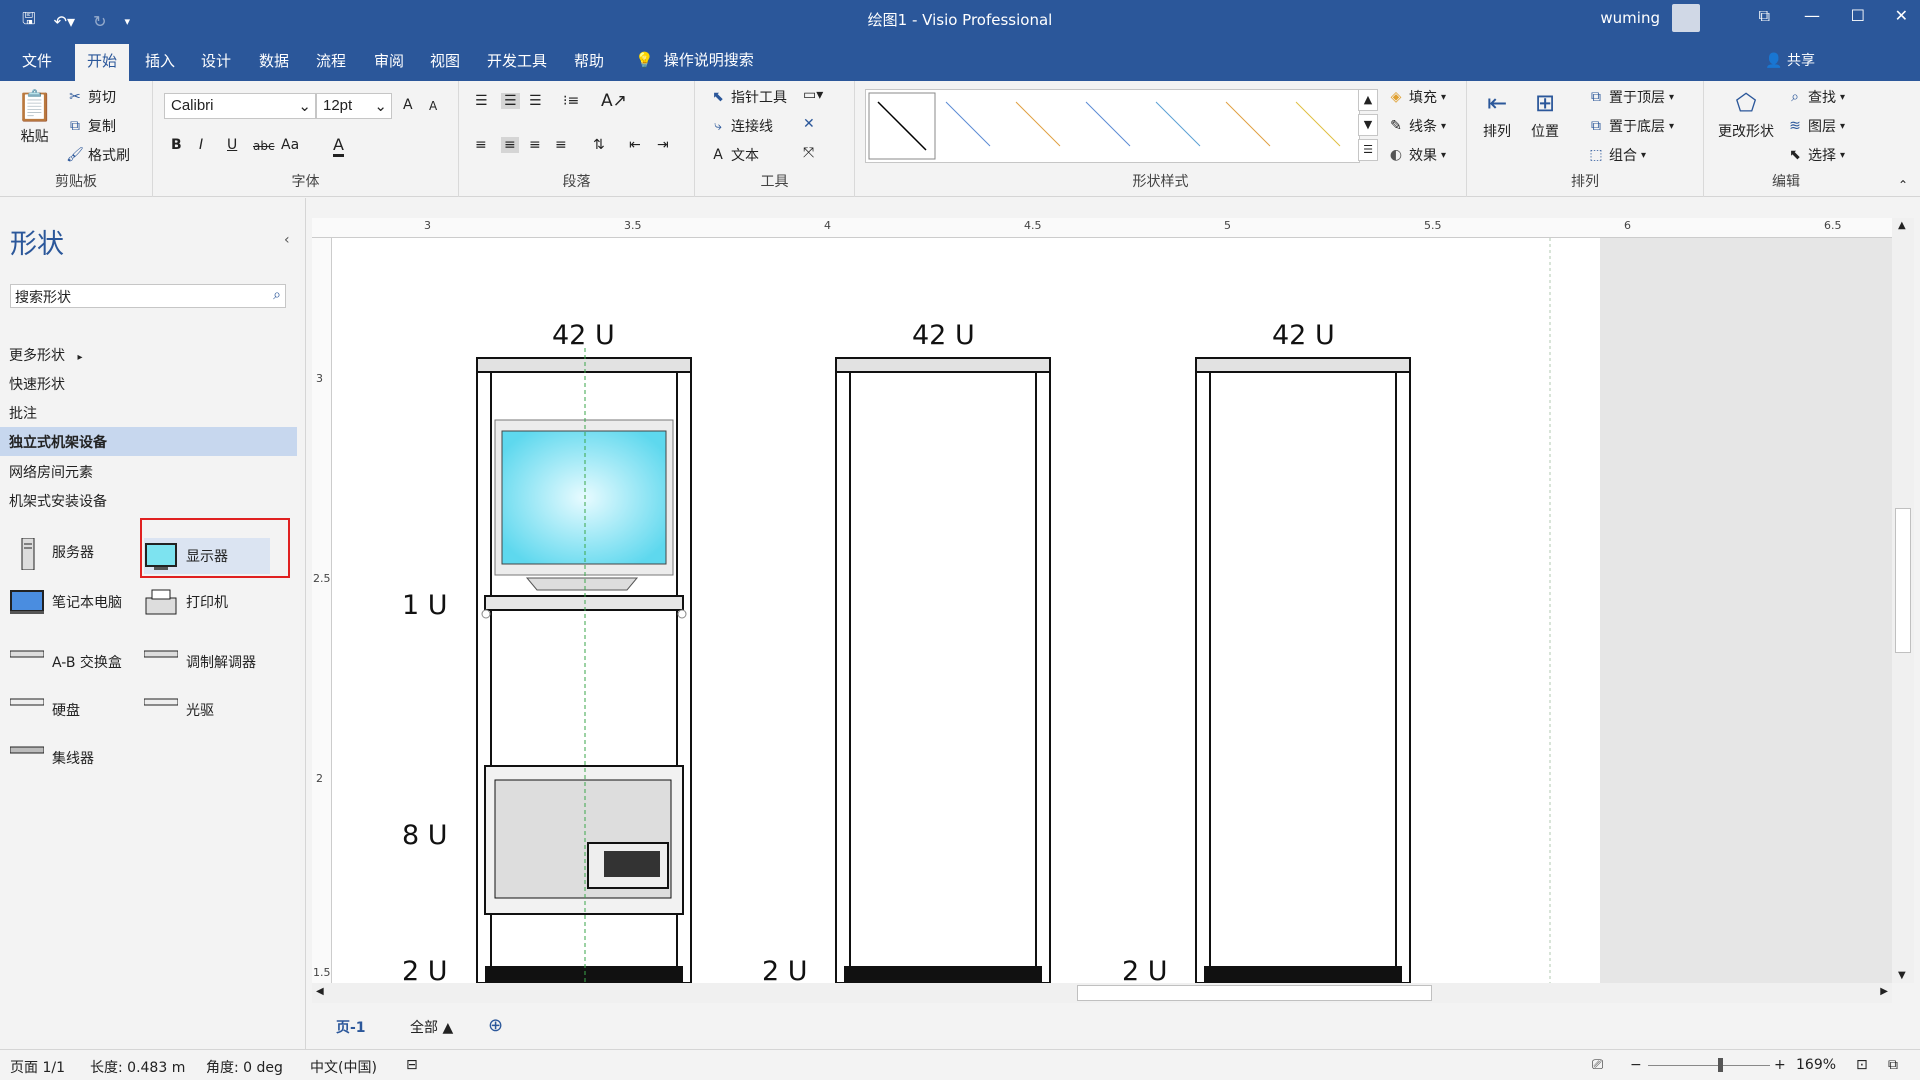 Image resolution: width=1920 pixels, height=1080 pixels. What do you see at coordinates (51, 758) in the screenshot?
I see `shape-hub: 集线器` at bounding box center [51, 758].